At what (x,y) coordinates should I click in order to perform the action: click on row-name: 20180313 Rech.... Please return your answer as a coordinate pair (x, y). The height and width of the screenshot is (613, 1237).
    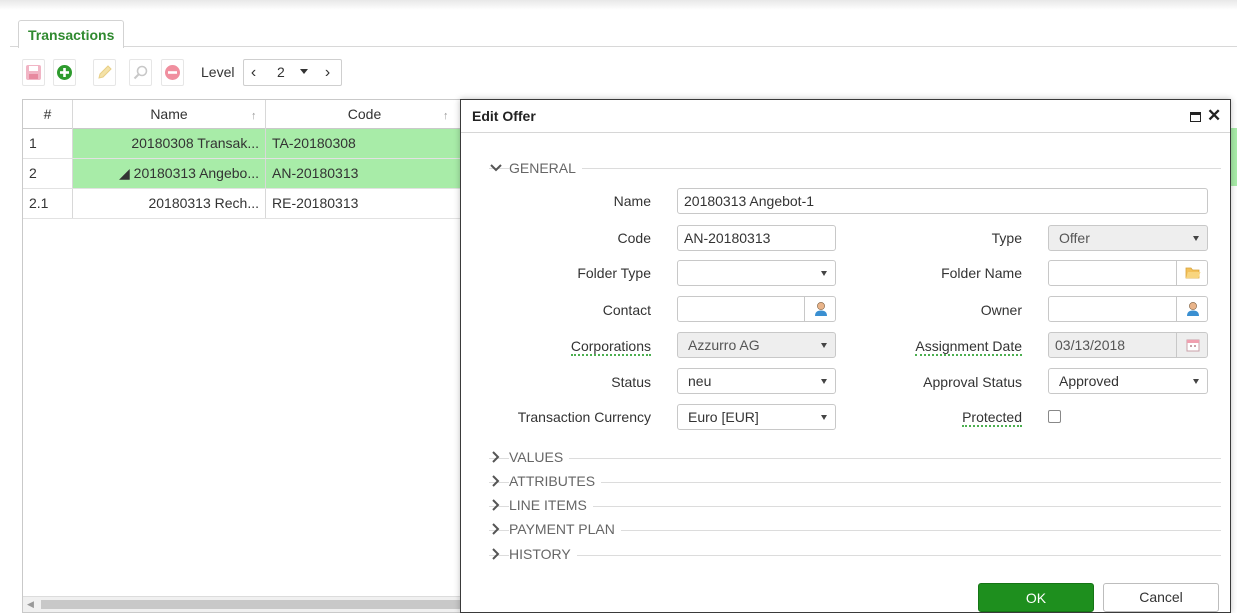
    Looking at the image, I should click on (169, 203).